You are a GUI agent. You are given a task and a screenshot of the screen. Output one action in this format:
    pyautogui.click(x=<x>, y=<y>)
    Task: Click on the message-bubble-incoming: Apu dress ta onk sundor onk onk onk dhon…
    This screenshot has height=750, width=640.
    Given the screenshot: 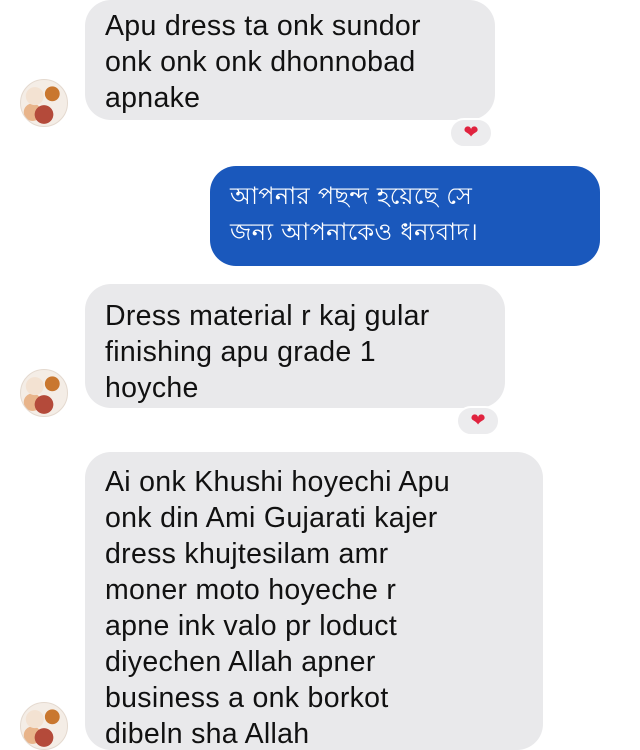 What is the action you would take?
    pyautogui.click(x=290, y=60)
    